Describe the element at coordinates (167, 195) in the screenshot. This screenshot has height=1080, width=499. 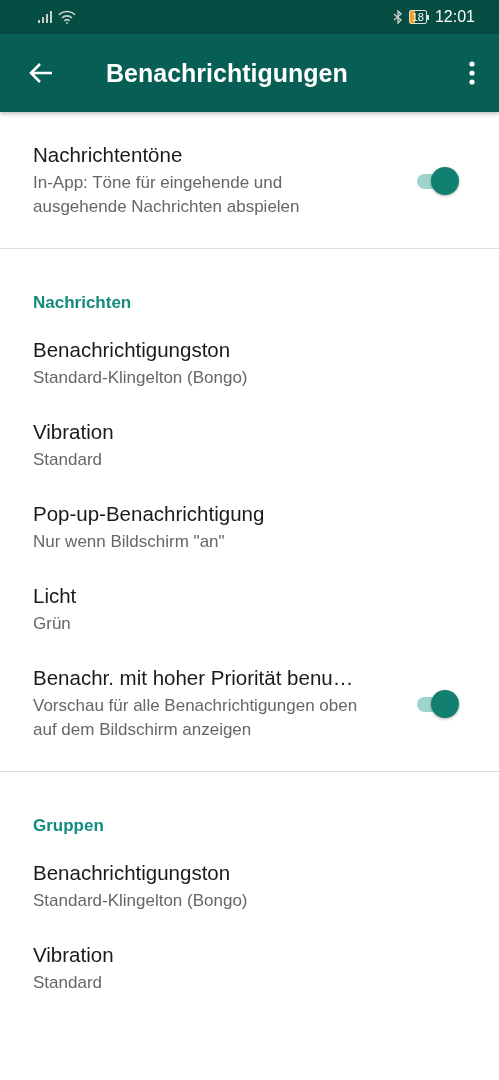
I see `setting-summary: In-App: Töne für eingehende und ausgehende Nachrichten abspielen` at that location.